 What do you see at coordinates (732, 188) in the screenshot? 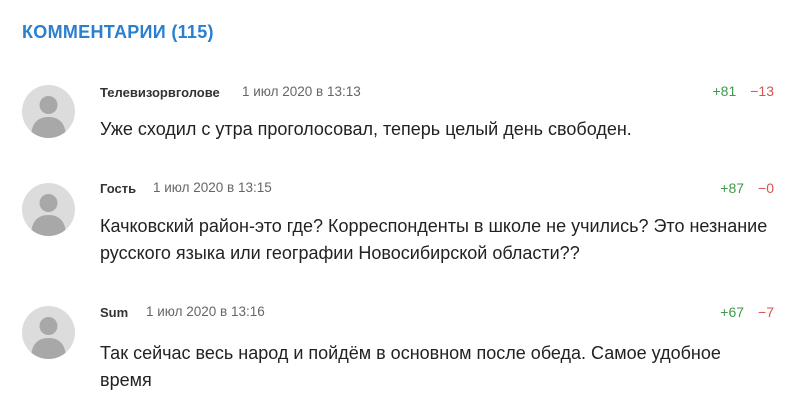
I see `upvote-button: +87` at bounding box center [732, 188].